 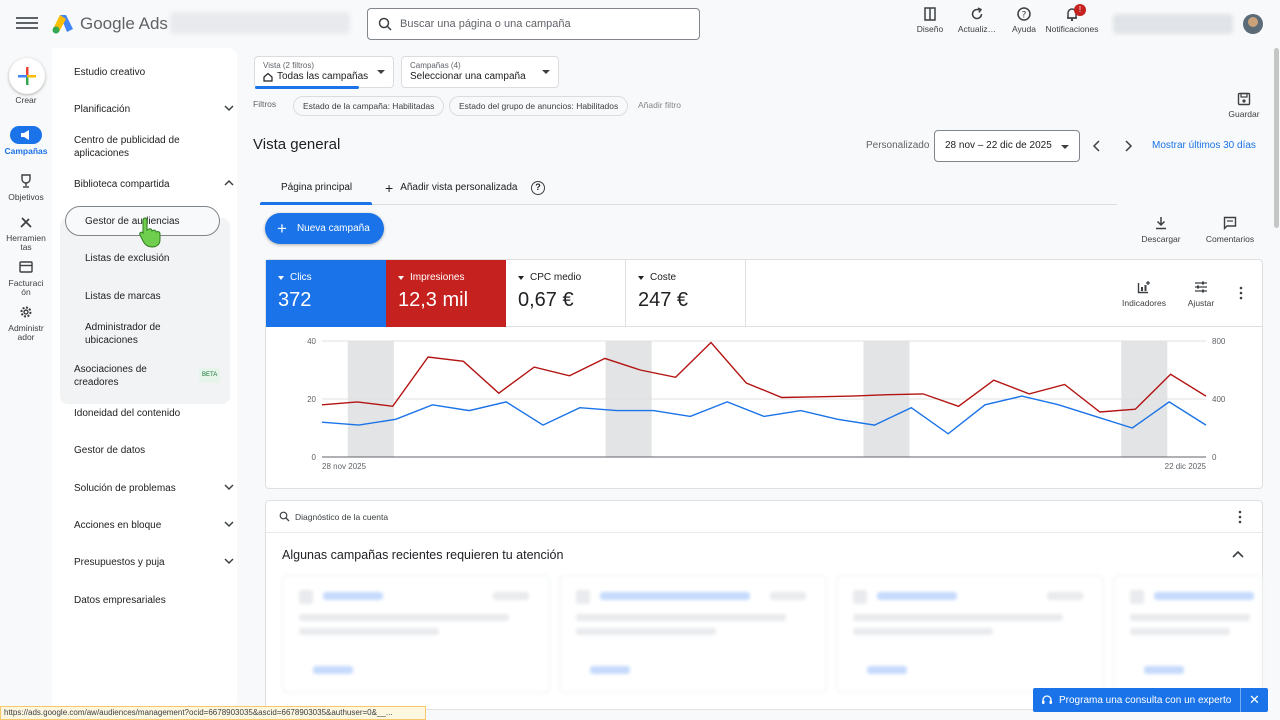 What do you see at coordinates (151, 147) in the screenshot?
I see `nav-app-ad-hub: Centro de publicidad de aplicaciones` at bounding box center [151, 147].